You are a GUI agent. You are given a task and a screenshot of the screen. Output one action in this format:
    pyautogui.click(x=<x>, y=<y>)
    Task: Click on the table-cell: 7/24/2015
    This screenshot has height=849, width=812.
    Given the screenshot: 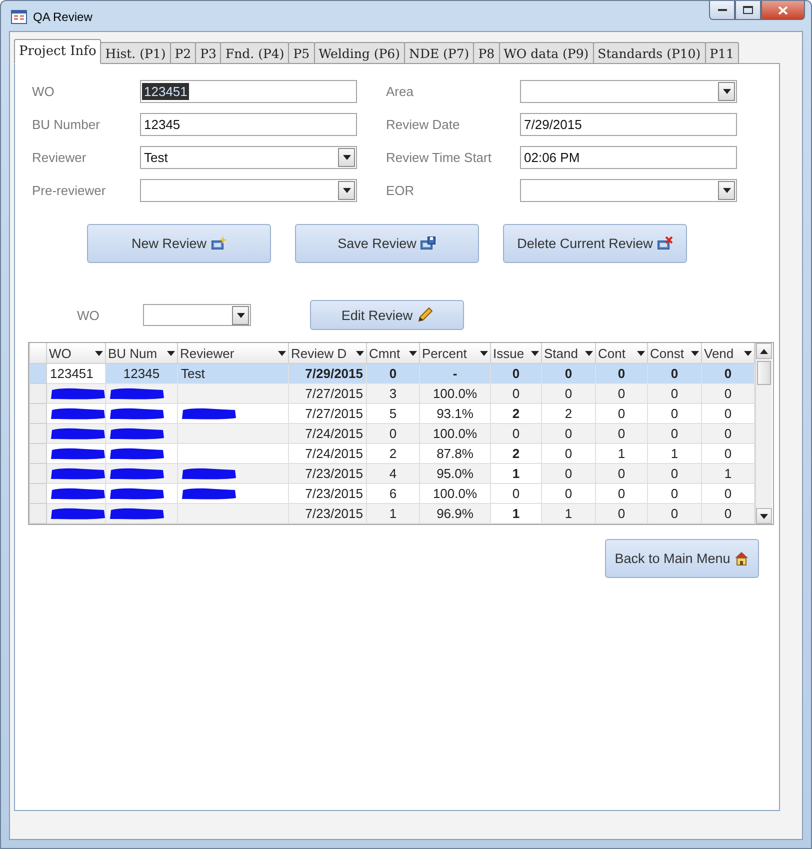 What is the action you would take?
    pyautogui.click(x=327, y=434)
    